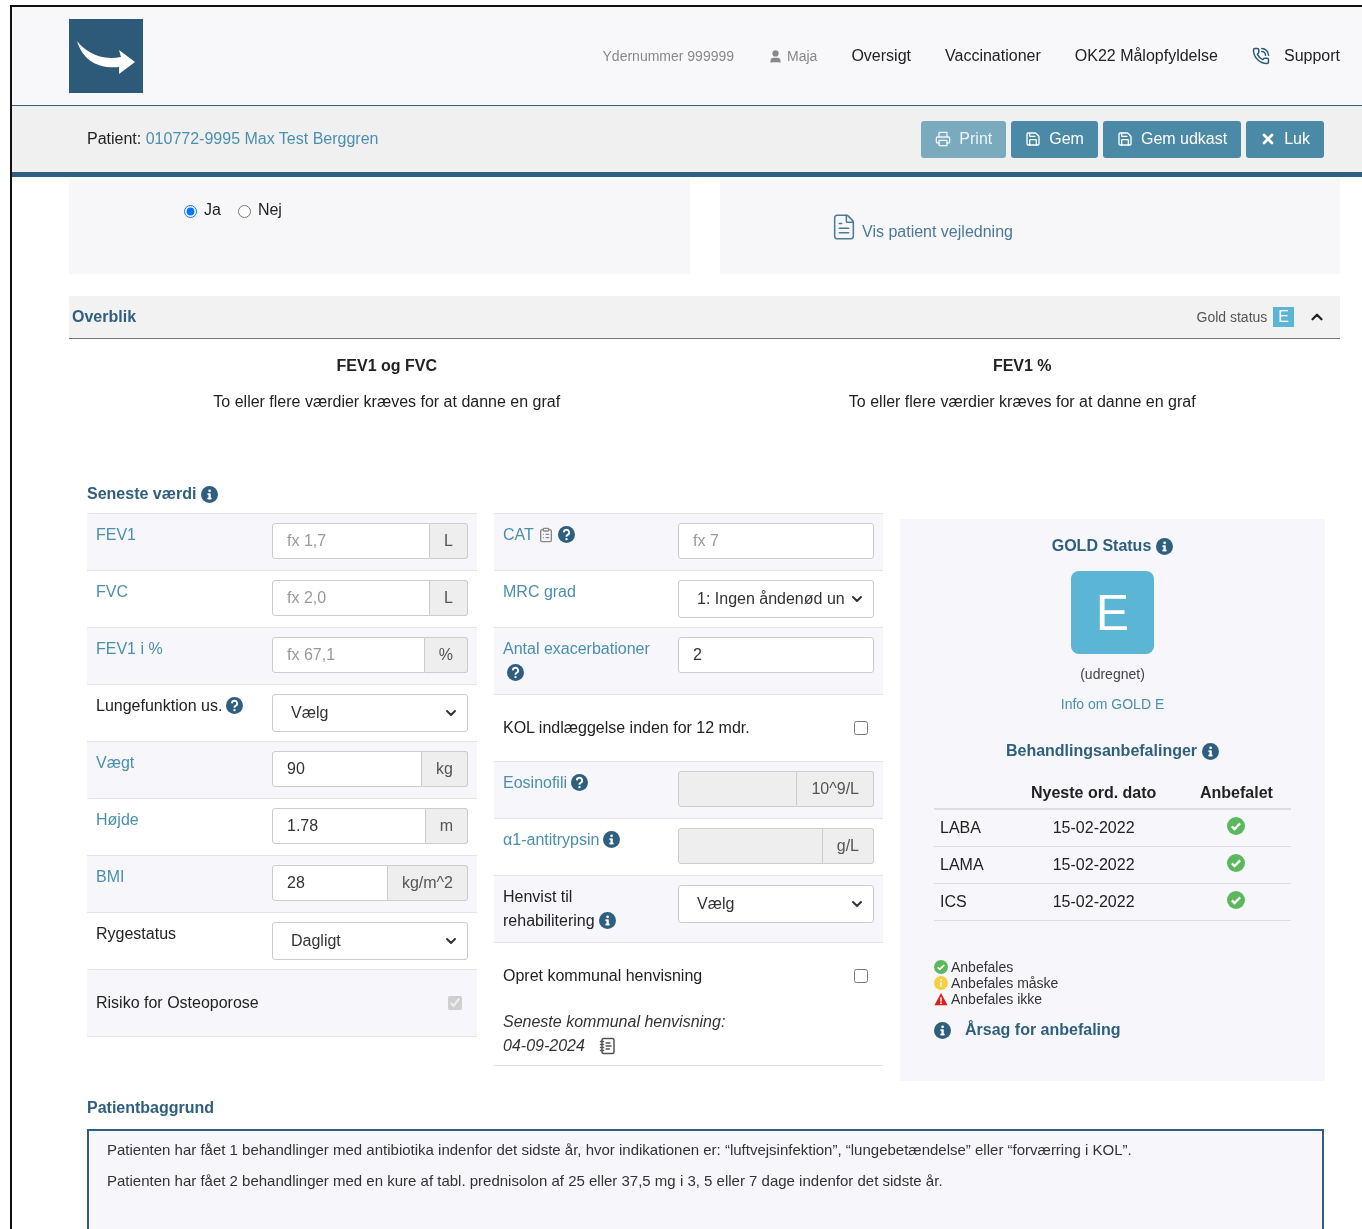 The image size is (1362, 1229). Describe the element at coordinates (386, 366) in the screenshot. I see `chart-title: FEV1 og FVC` at that location.